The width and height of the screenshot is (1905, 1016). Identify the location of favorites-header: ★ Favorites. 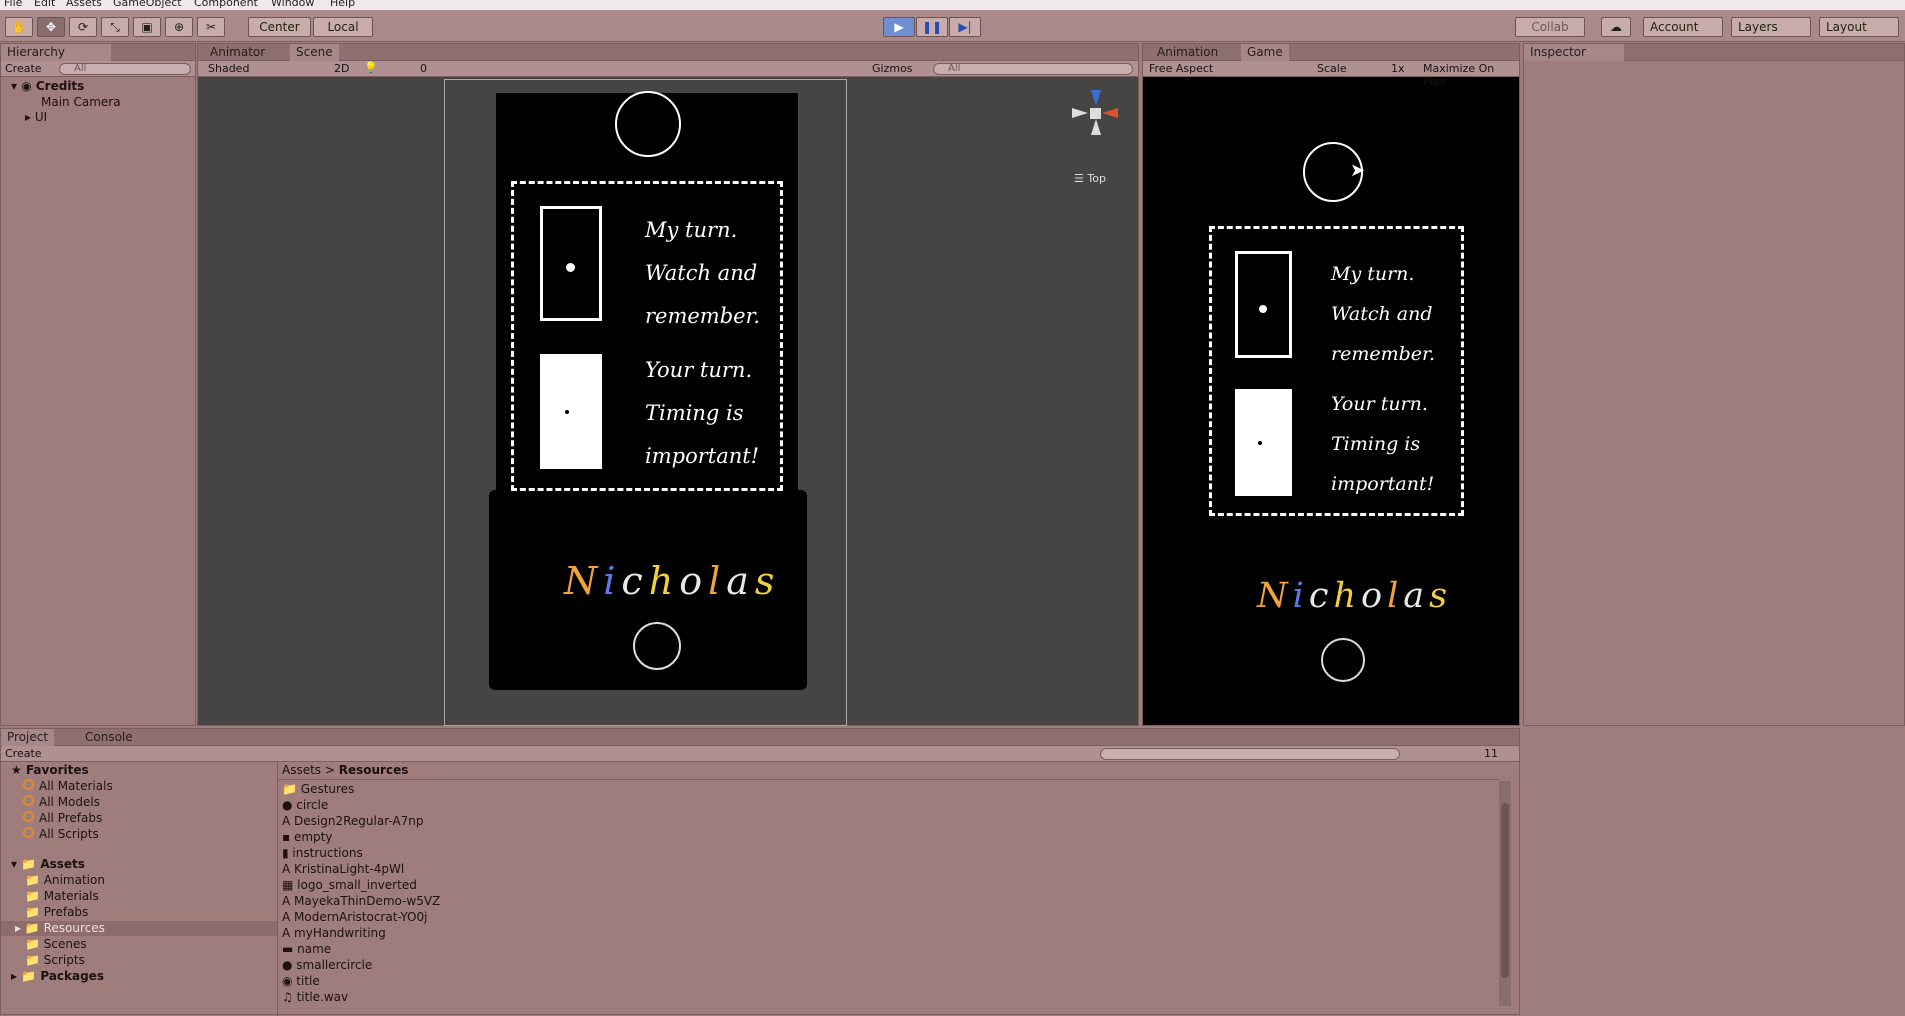
(50, 770).